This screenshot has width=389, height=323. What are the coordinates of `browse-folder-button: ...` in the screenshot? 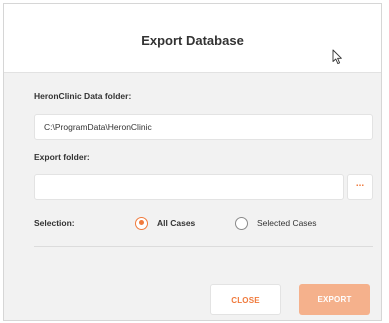 It's located at (360, 187).